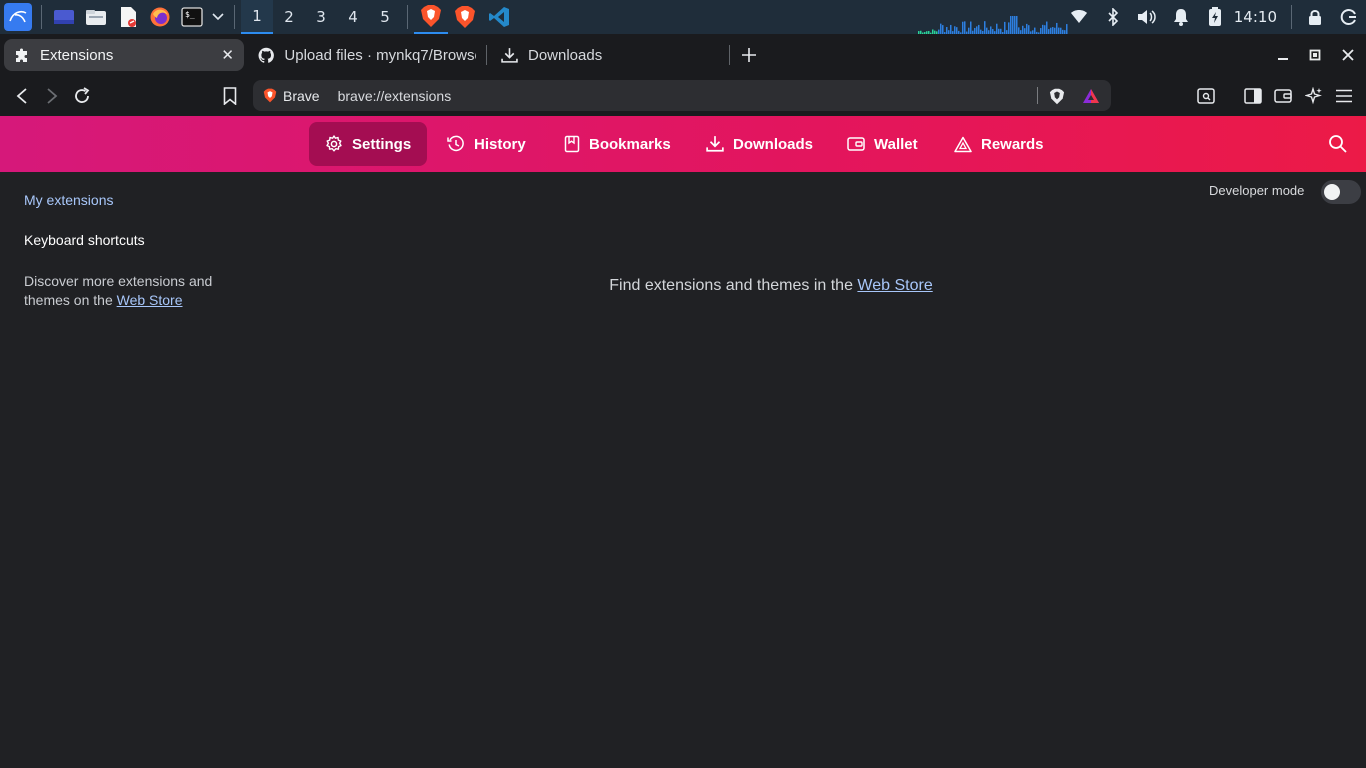  I want to click on nav-settings-label: Settings, so click(382, 144).